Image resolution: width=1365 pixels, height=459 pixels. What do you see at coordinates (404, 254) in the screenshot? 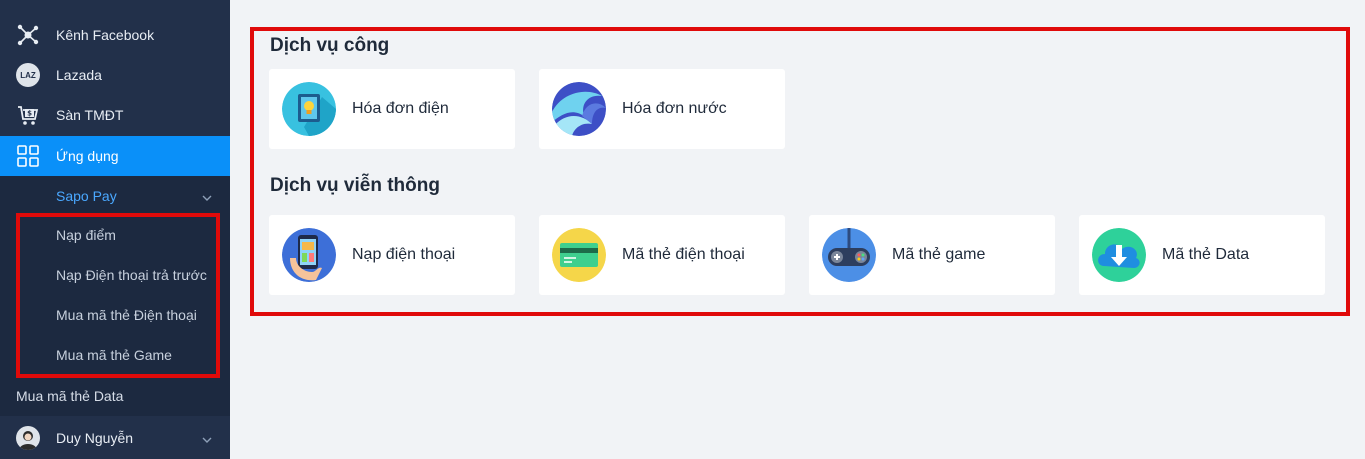
I see `service-label: Nạp điện thoại` at bounding box center [404, 254].